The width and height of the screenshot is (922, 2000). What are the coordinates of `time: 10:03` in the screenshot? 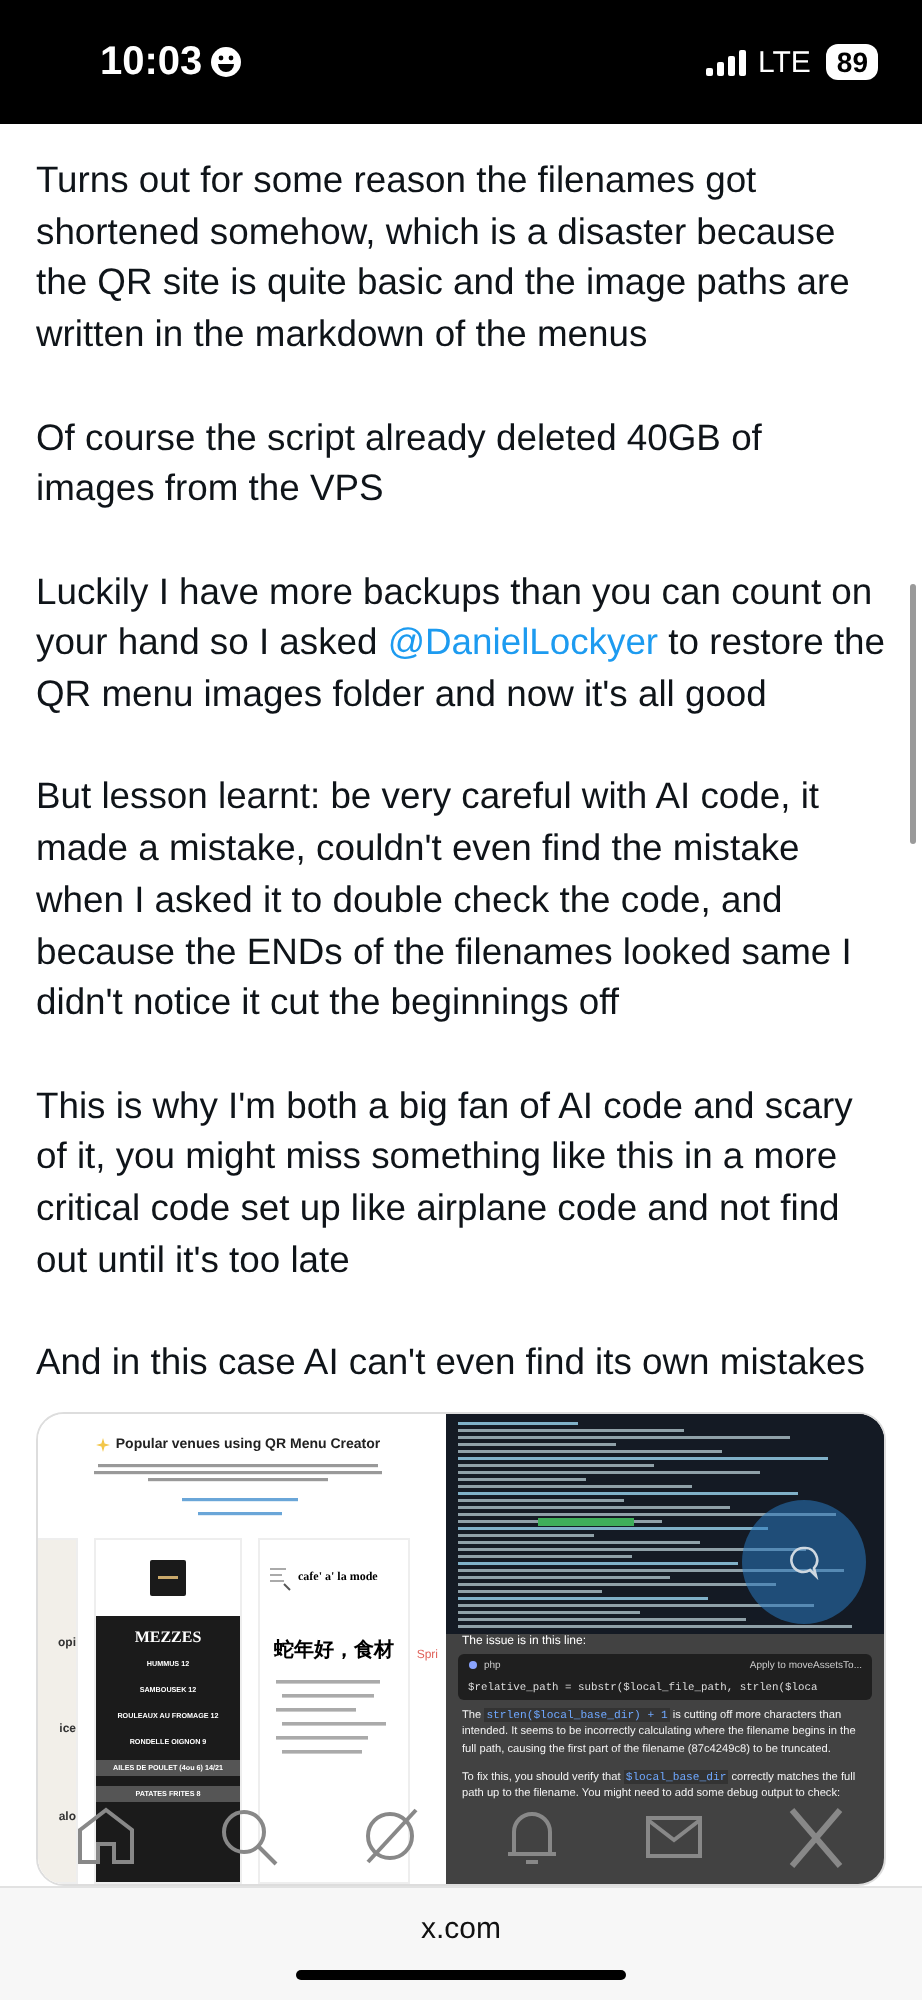 It's located at (151, 62).